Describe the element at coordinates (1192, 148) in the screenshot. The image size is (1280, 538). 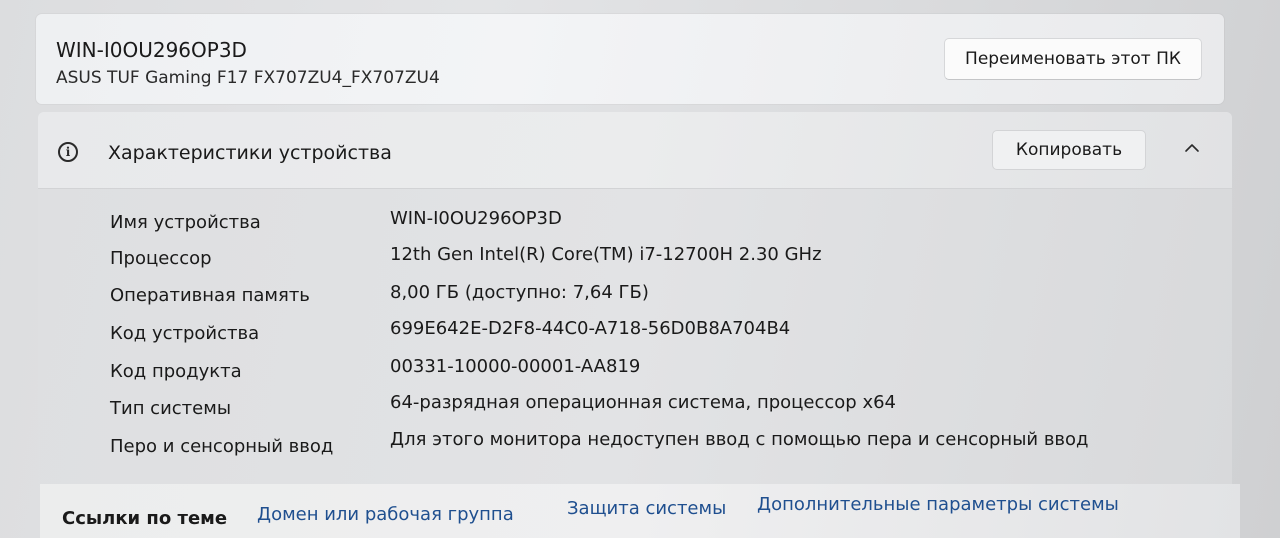
I see `chevron-up-icon` at that location.